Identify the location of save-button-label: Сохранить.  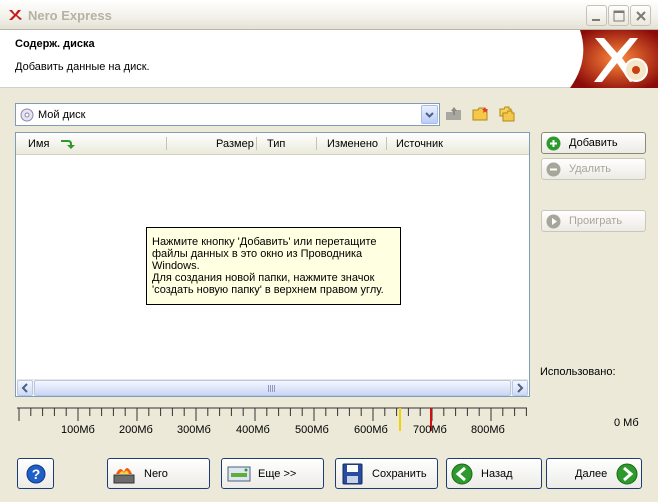
(399, 474).